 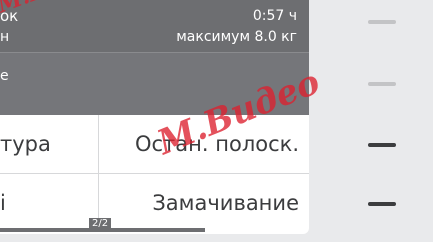 I want to click on option-soak: Замачивание, so click(x=204, y=203).